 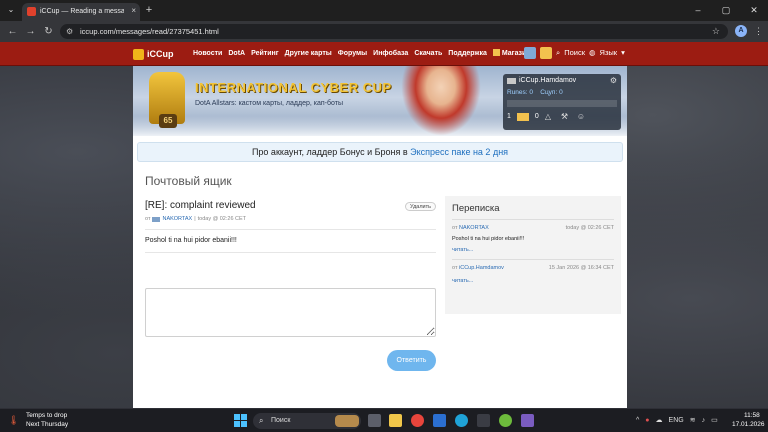 I want to click on mail-icon, so click(x=522, y=116).